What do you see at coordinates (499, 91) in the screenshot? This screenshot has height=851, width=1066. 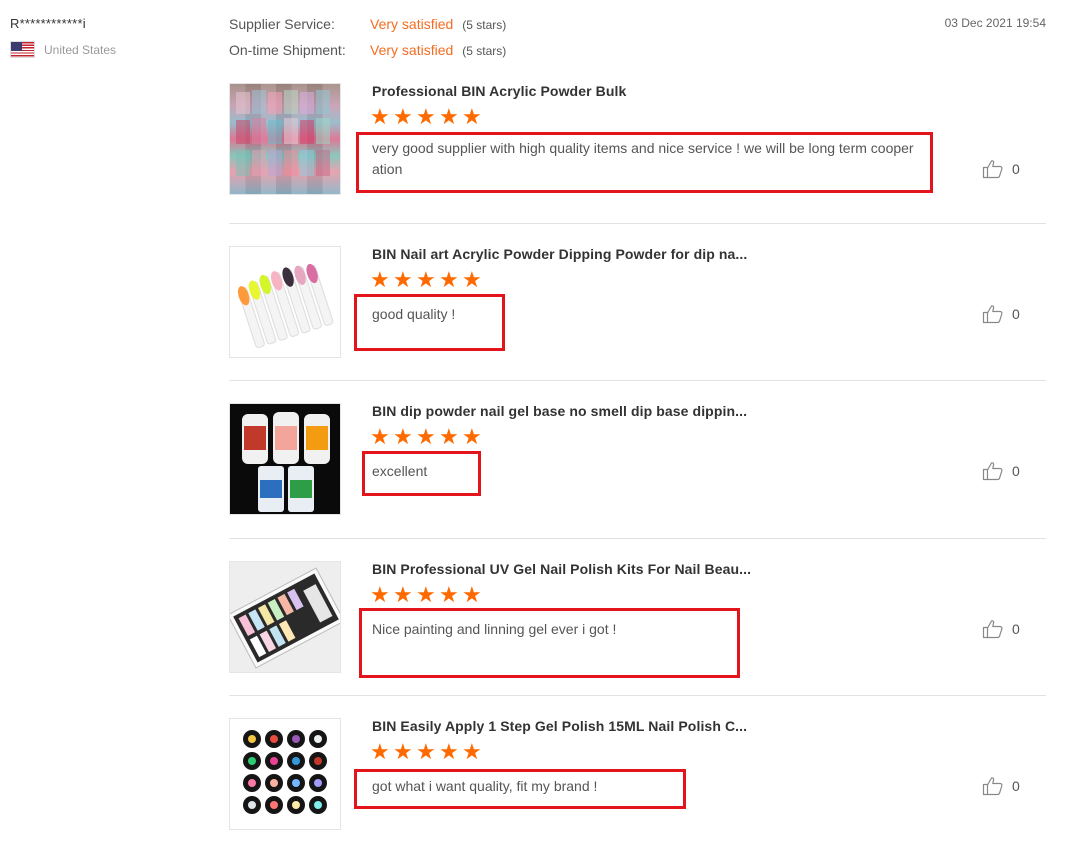 I see `product-title: Professional BIN Acrylic Powder Bulk` at bounding box center [499, 91].